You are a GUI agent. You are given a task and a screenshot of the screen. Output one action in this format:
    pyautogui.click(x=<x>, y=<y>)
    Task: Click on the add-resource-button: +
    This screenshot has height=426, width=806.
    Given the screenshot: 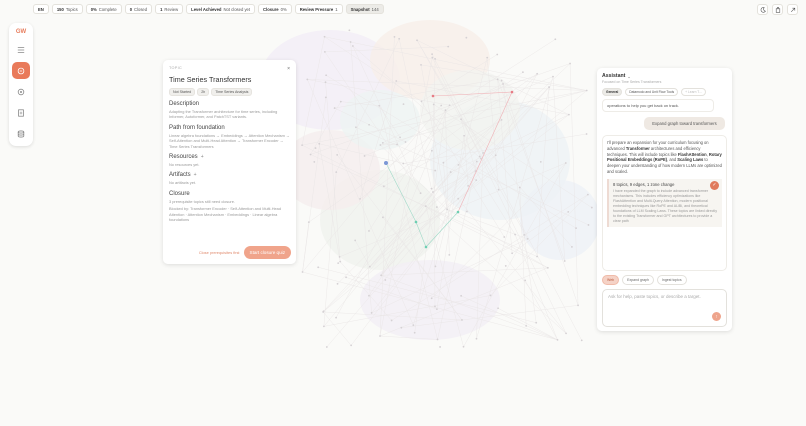 What is the action you would take?
    pyautogui.click(x=202, y=157)
    